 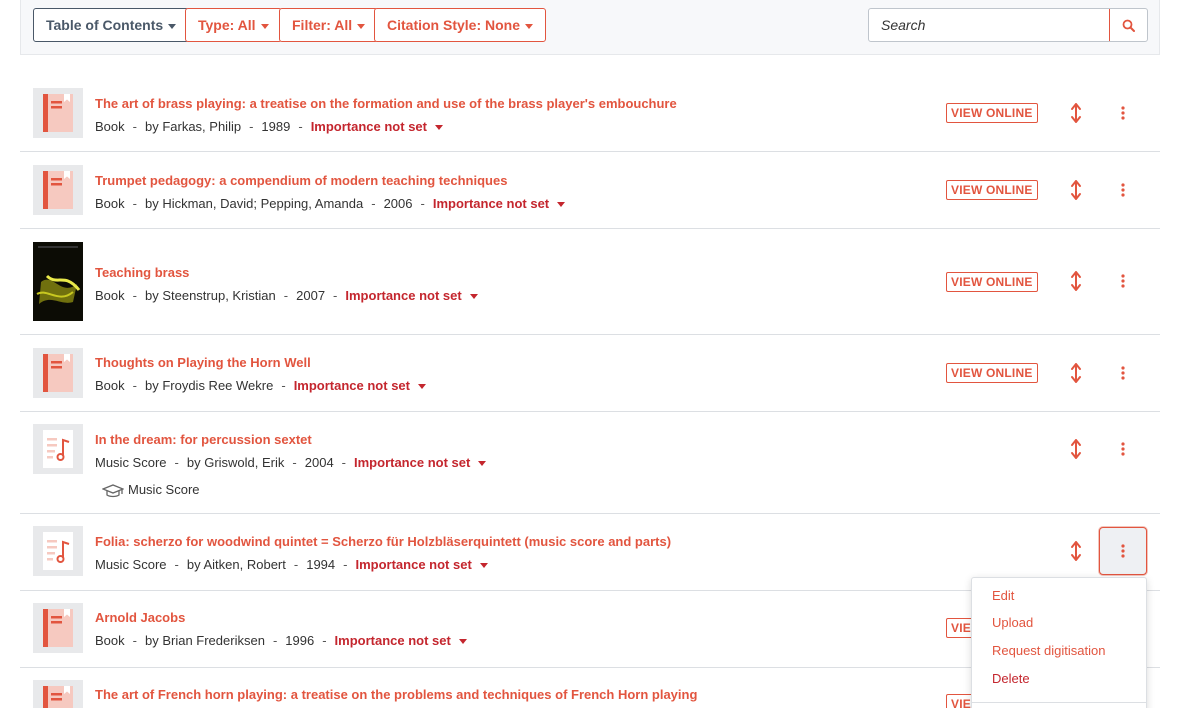 I want to click on item-year: 2004, so click(x=319, y=462).